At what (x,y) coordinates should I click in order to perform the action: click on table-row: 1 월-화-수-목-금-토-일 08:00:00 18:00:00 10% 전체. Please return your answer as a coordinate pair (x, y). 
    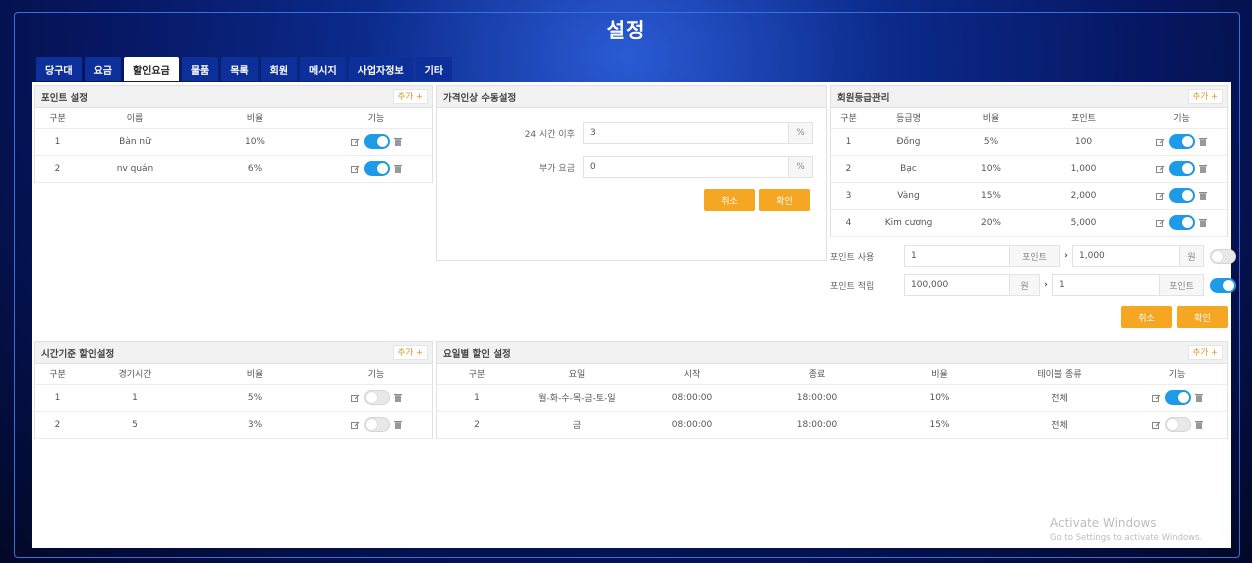
    Looking at the image, I should click on (832, 398).